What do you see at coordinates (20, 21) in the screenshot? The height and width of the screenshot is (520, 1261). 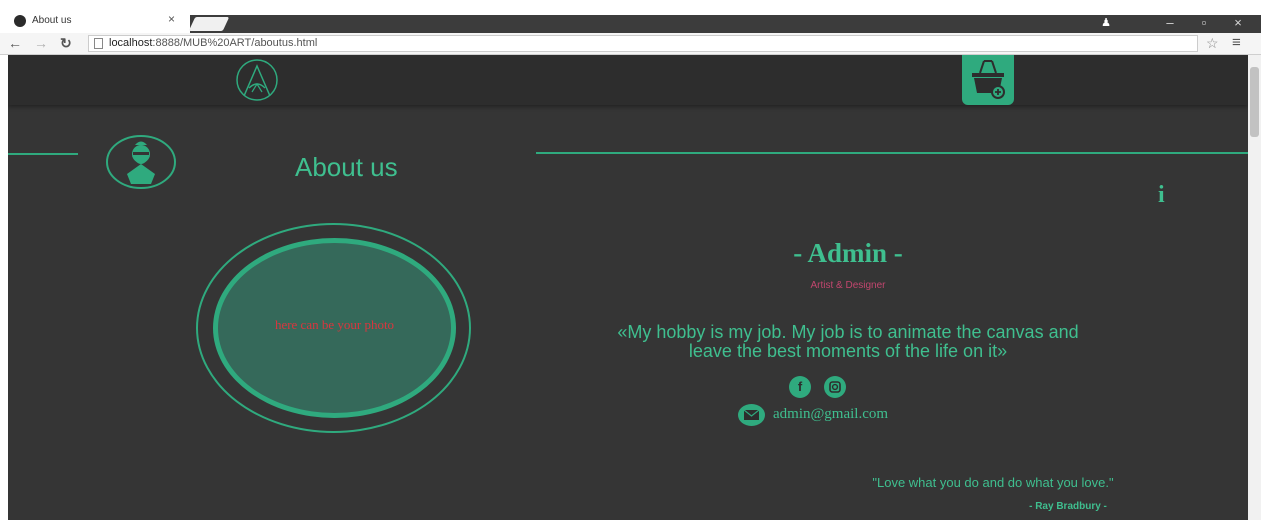 I see `favicon-icon` at bounding box center [20, 21].